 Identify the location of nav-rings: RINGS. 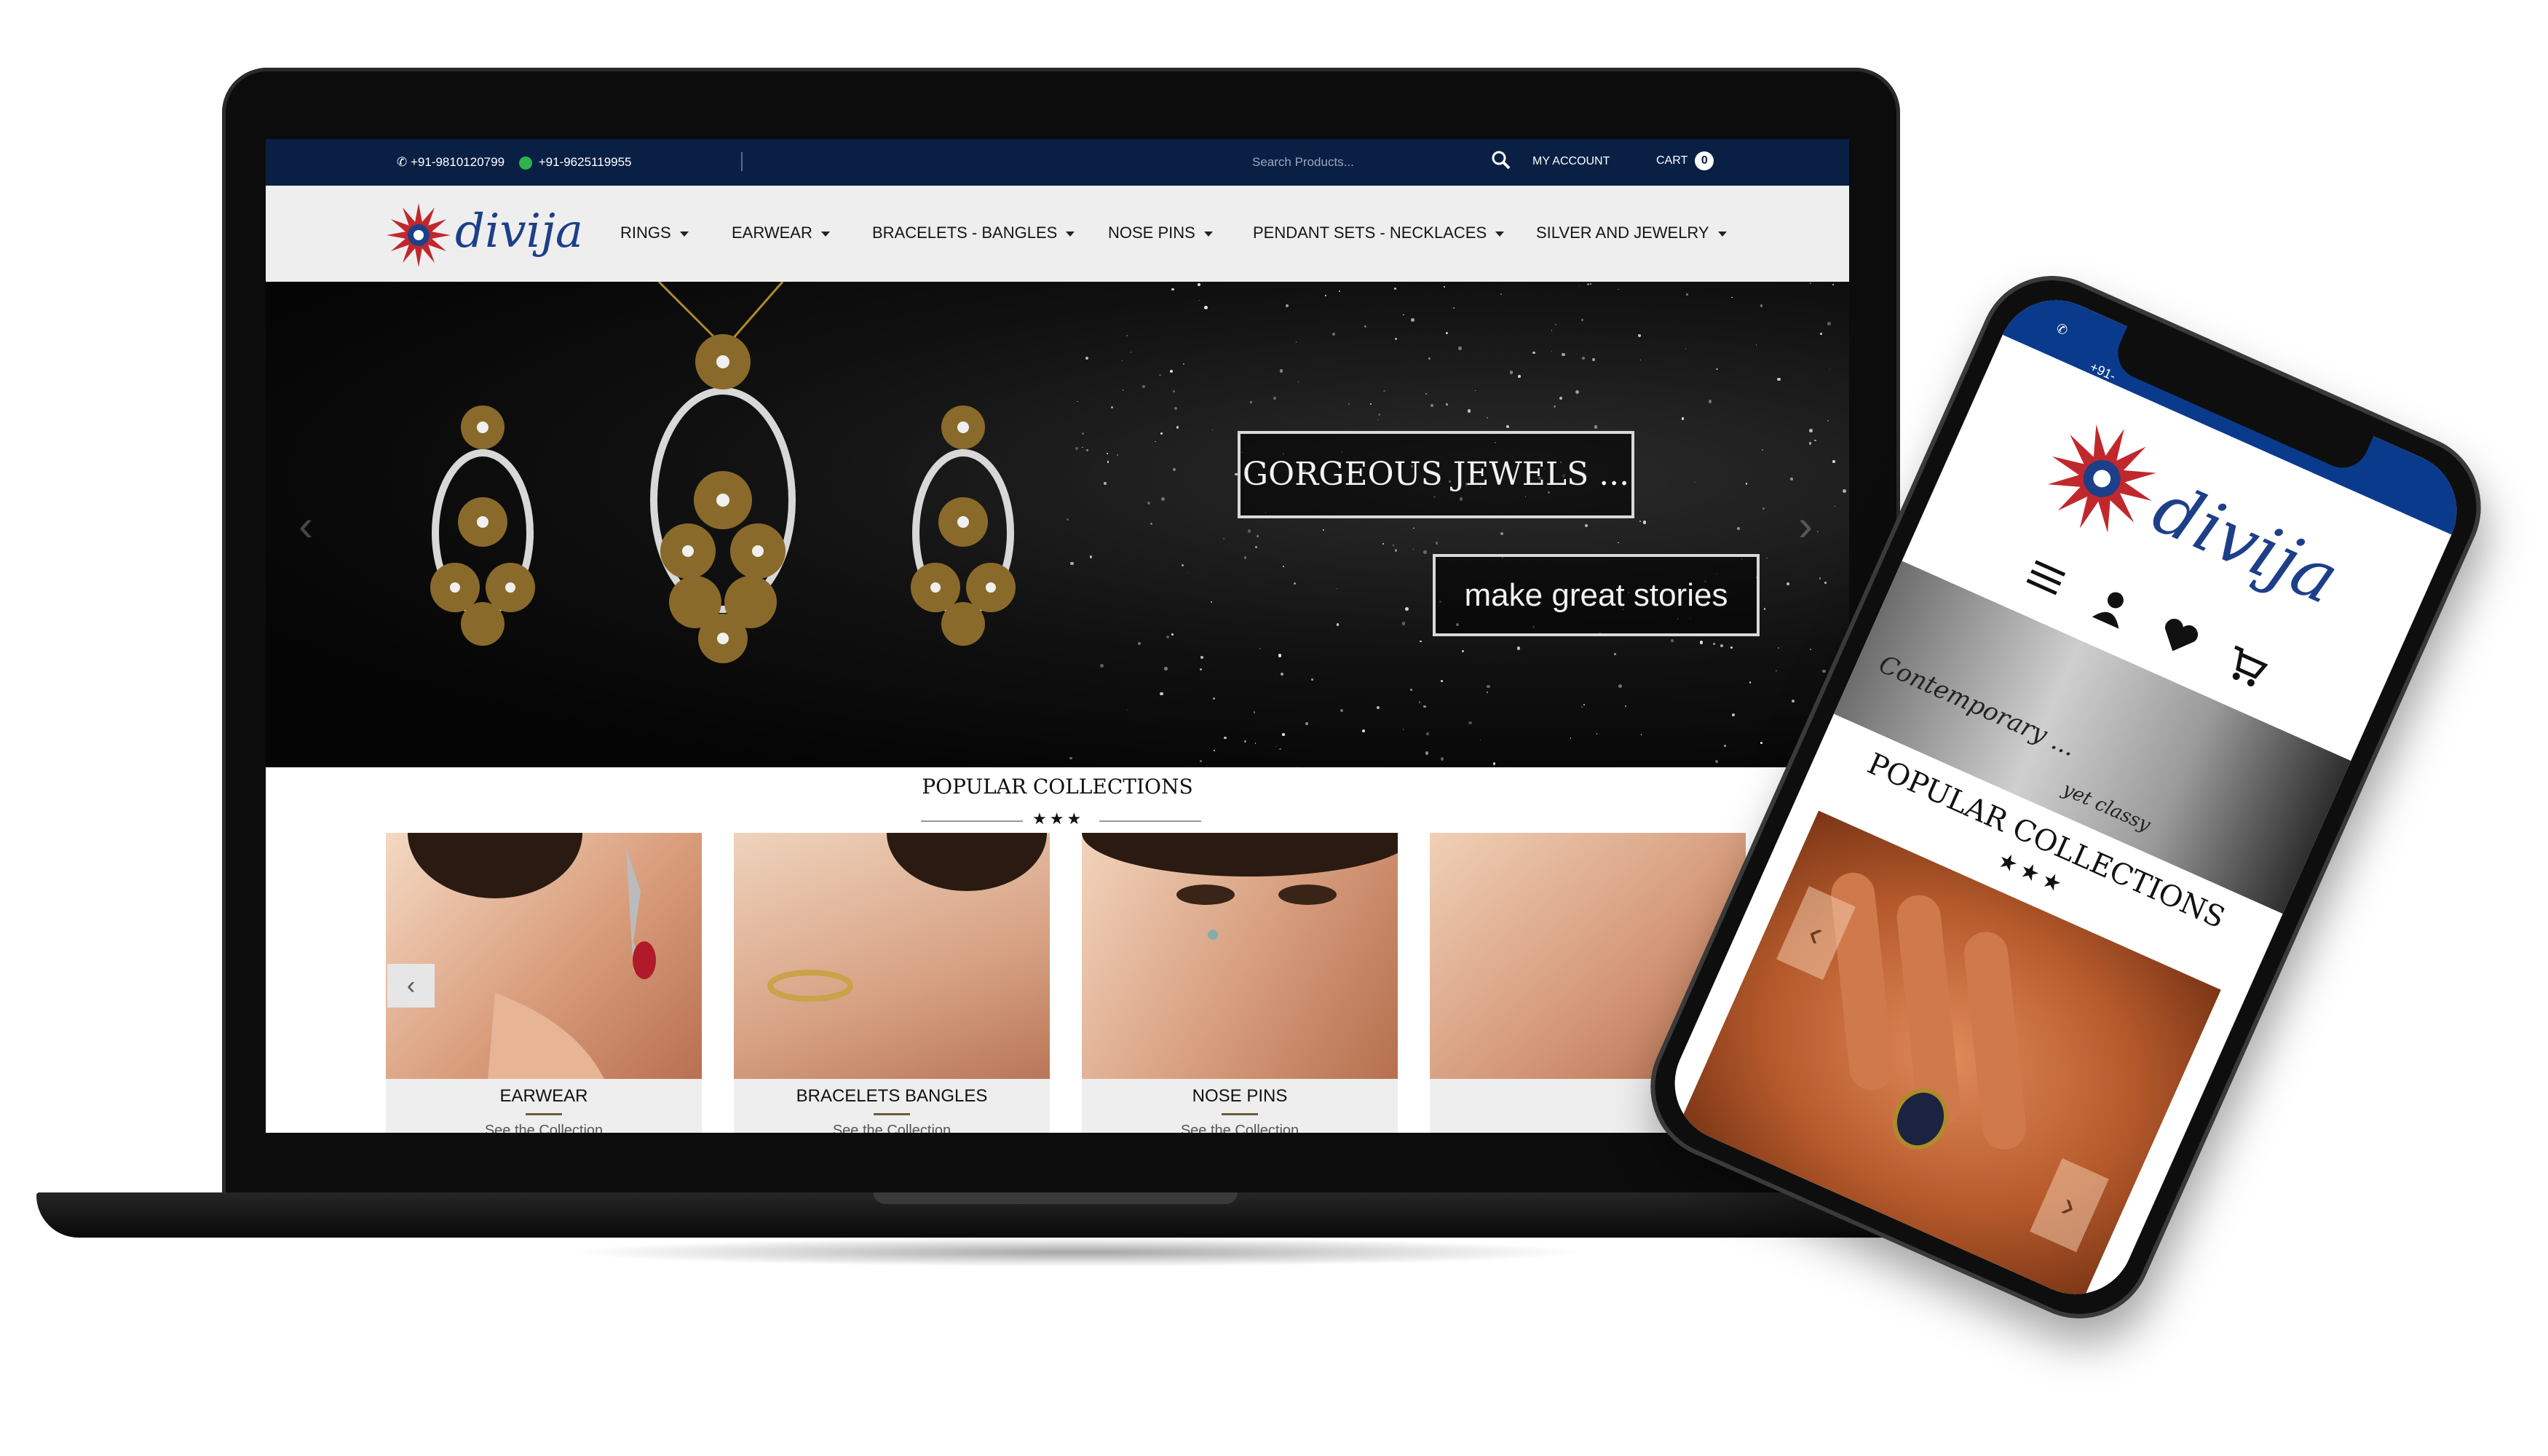
(654, 232).